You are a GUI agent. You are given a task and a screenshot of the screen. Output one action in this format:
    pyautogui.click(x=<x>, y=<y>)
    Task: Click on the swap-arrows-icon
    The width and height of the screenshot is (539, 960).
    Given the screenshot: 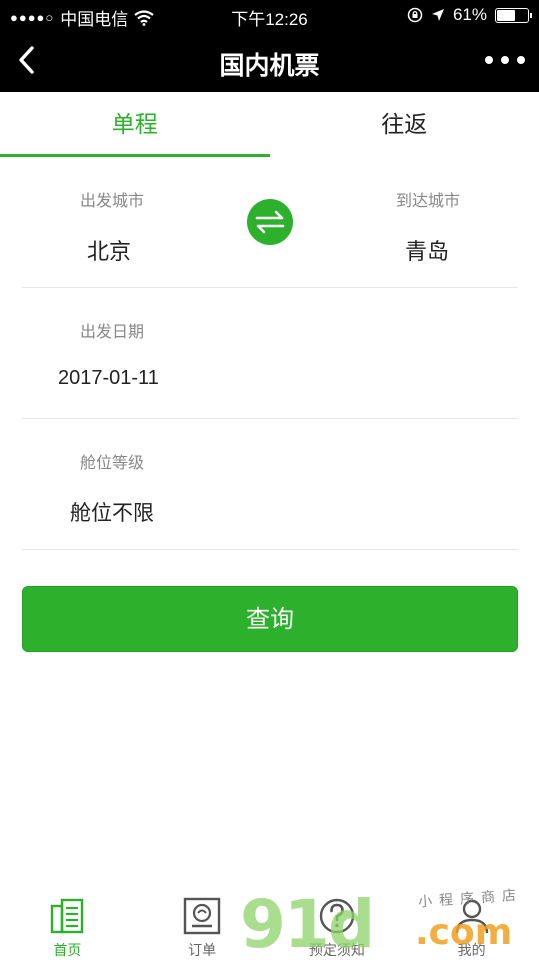 What is the action you would take?
    pyautogui.click(x=270, y=222)
    